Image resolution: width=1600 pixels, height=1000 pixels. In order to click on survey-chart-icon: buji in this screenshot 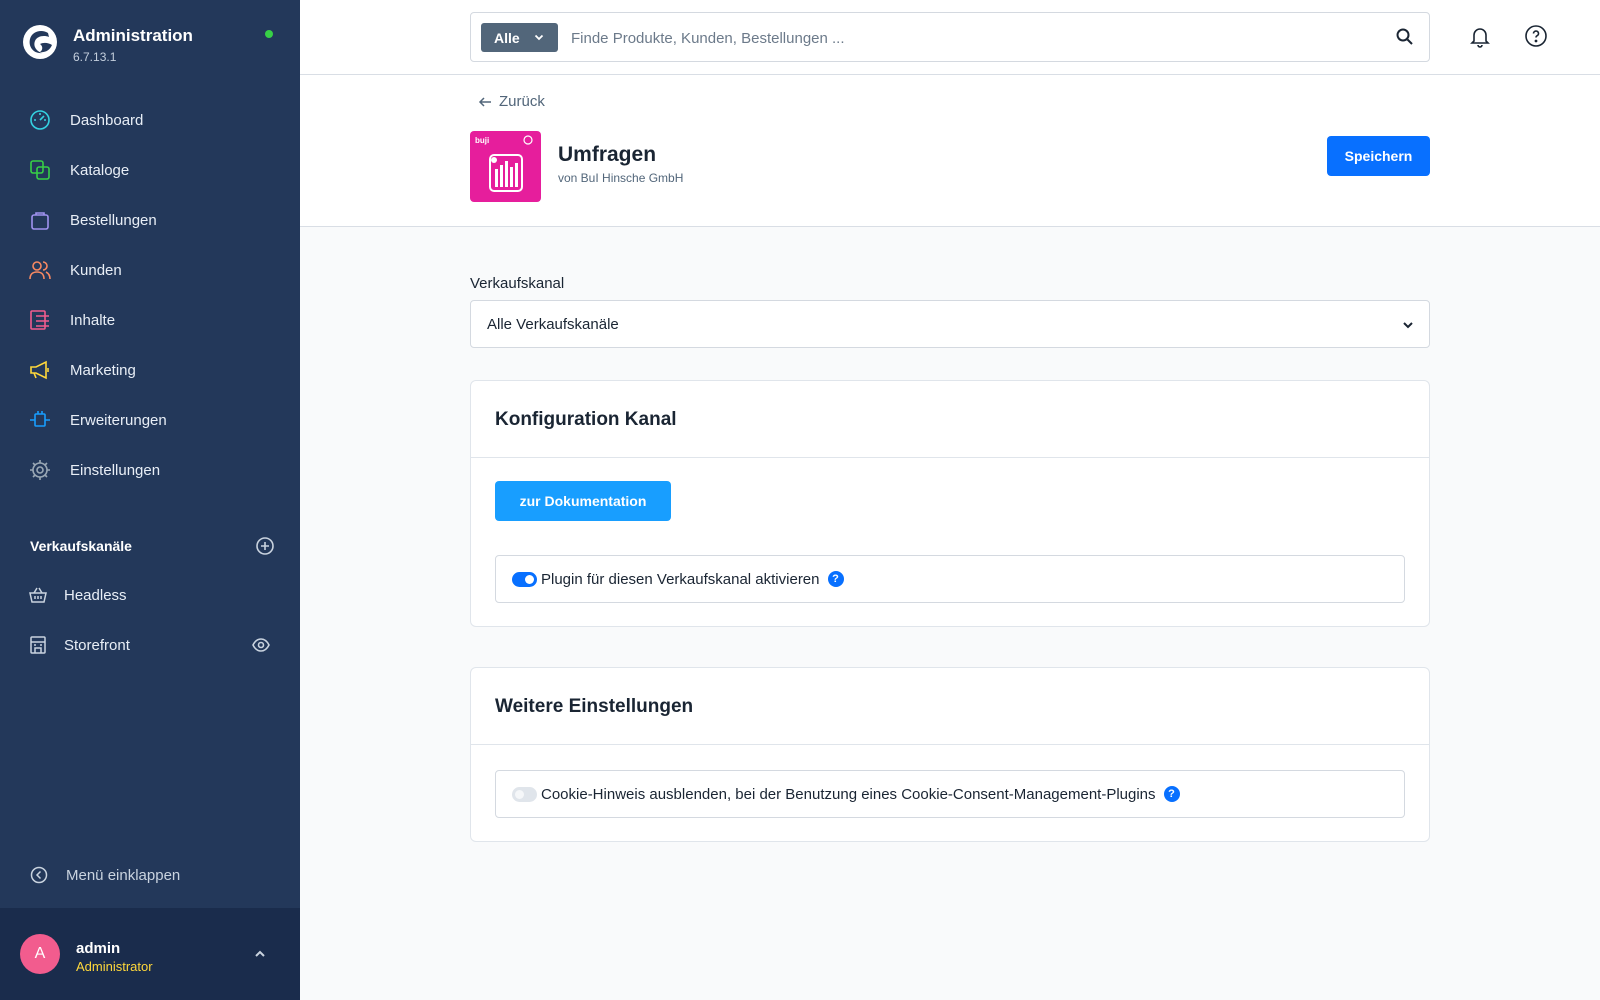, I will do `click(504, 163)`.